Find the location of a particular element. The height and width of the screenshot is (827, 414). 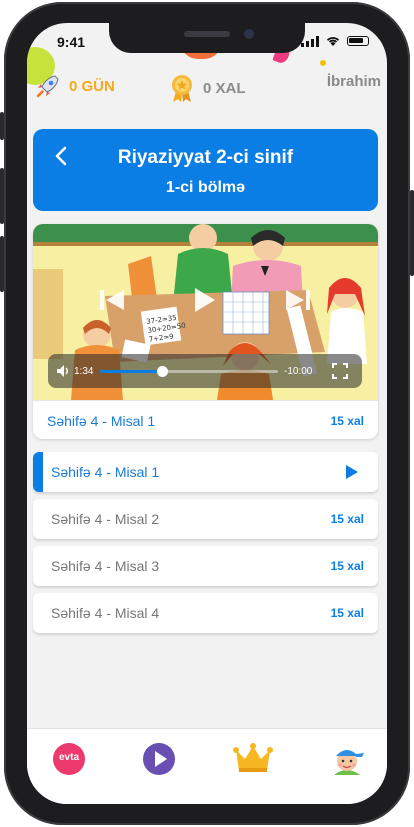

current-time: 1:34 is located at coordinates (84, 371).